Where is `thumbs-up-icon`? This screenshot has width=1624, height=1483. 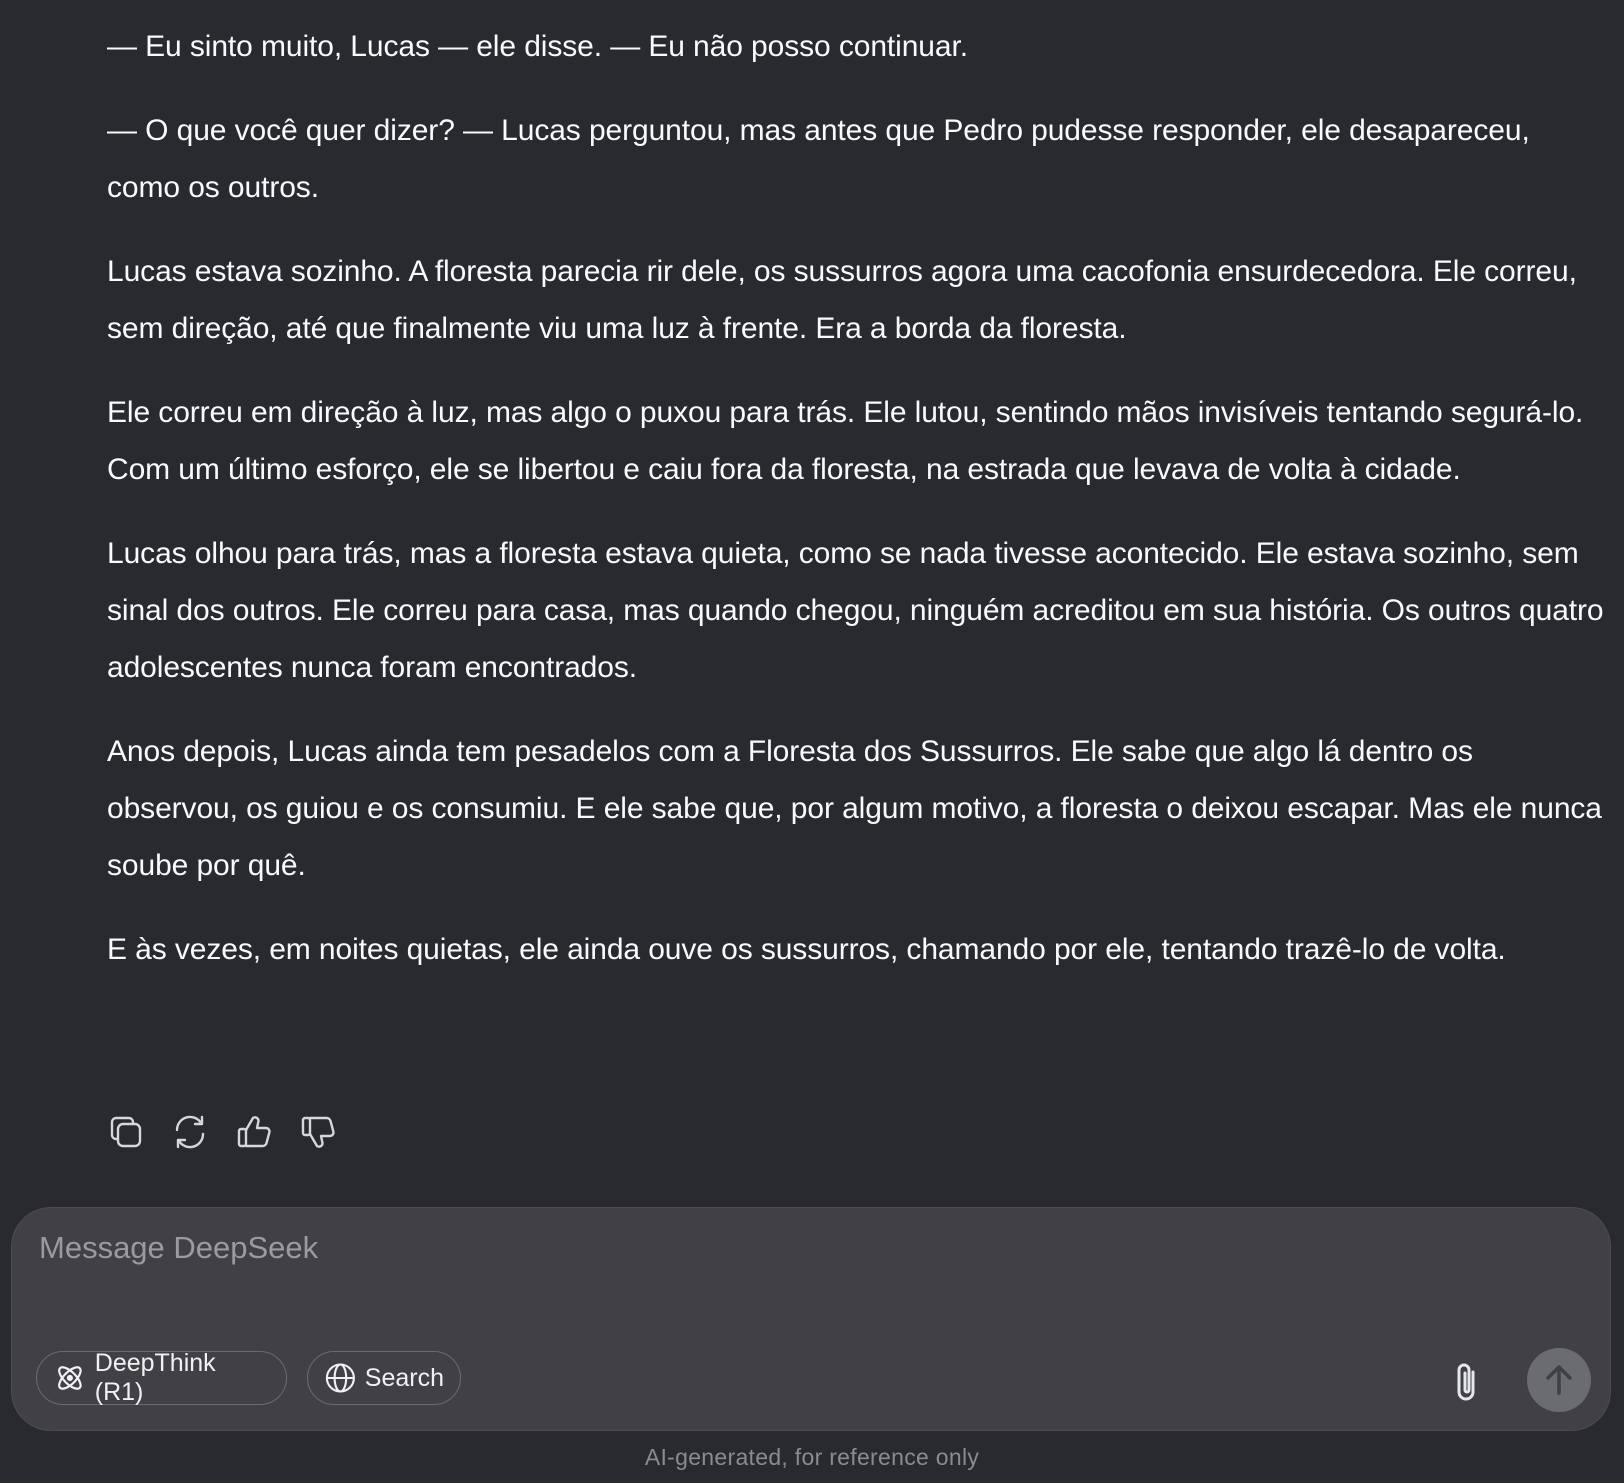
thumbs-up-icon is located at coordinates (254, 1132).